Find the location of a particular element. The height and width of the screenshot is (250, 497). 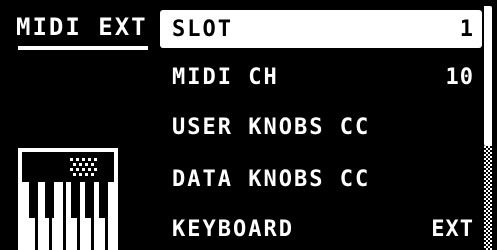

panel-title: MIDI EXT is located at coordinates (82, 27).